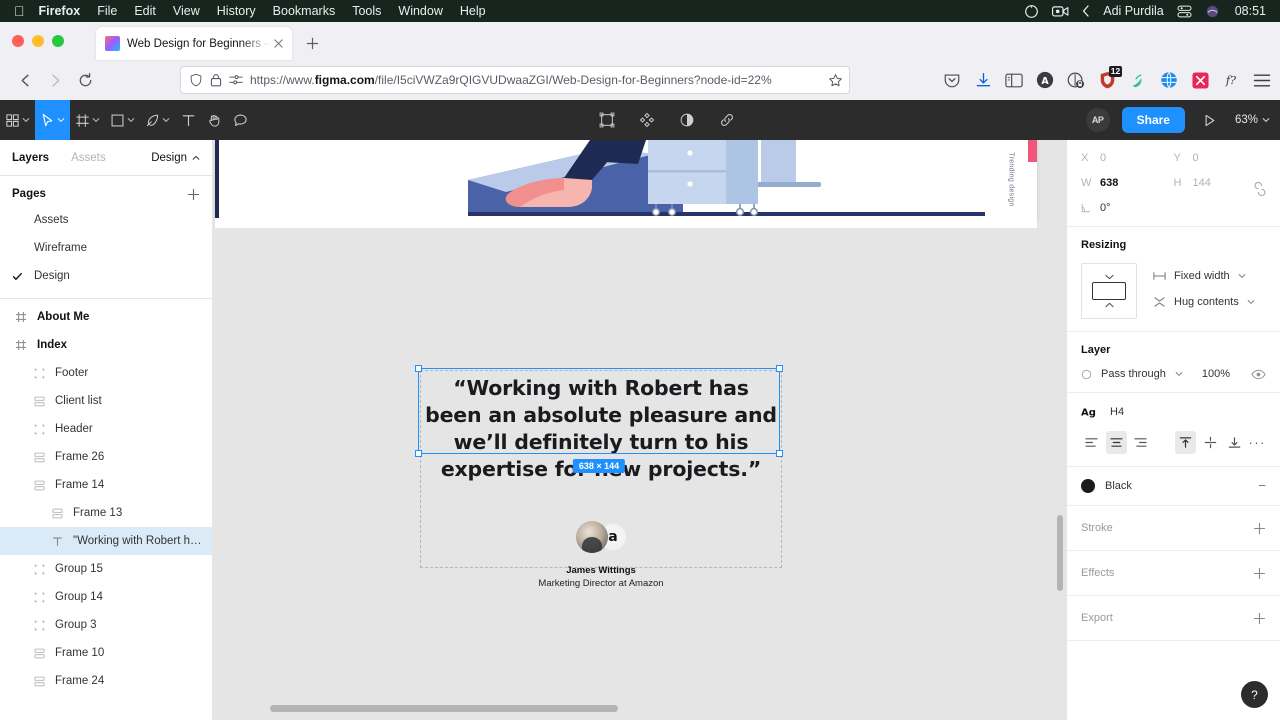 The height and width of the screenshot is (720, 1280). I want to click on avatar: AP, so click(1097, 120).